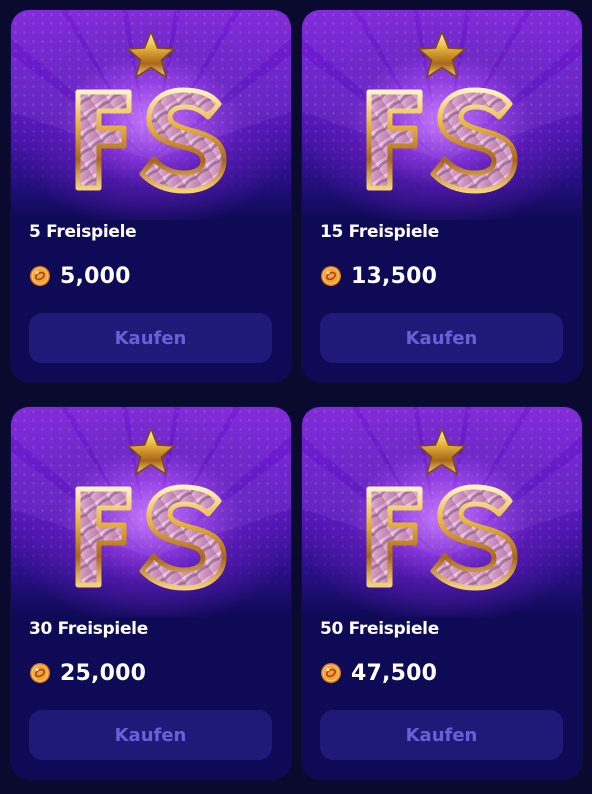  I want to click on offer-title: 30 Freispiele, so click(88, 629).